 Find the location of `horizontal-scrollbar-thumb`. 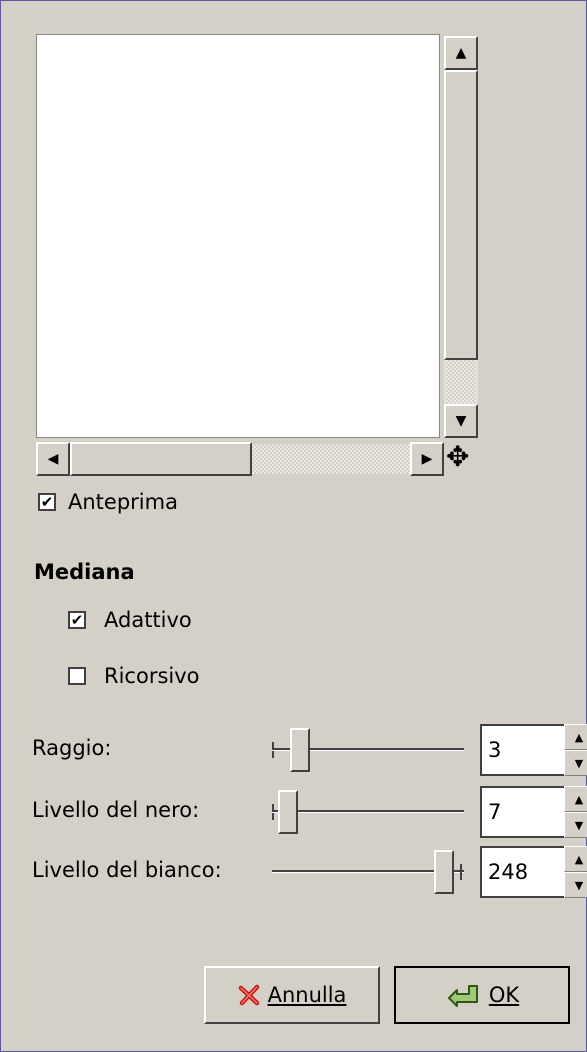

horizontal-scrollbar-thumb is located at coordinates (161, 459).